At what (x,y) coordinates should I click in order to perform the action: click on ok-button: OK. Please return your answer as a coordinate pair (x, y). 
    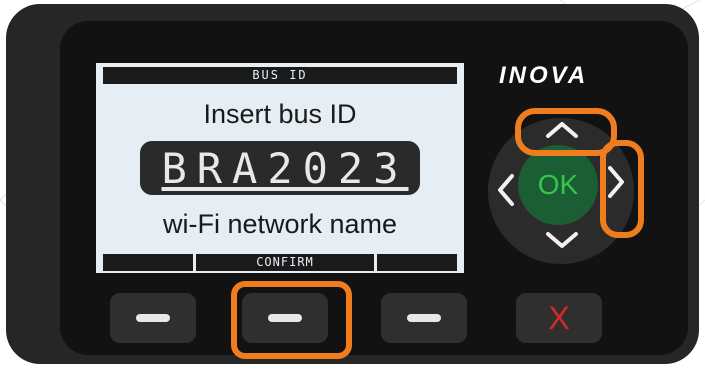
    Looking at the image, I should click on (558, 185).